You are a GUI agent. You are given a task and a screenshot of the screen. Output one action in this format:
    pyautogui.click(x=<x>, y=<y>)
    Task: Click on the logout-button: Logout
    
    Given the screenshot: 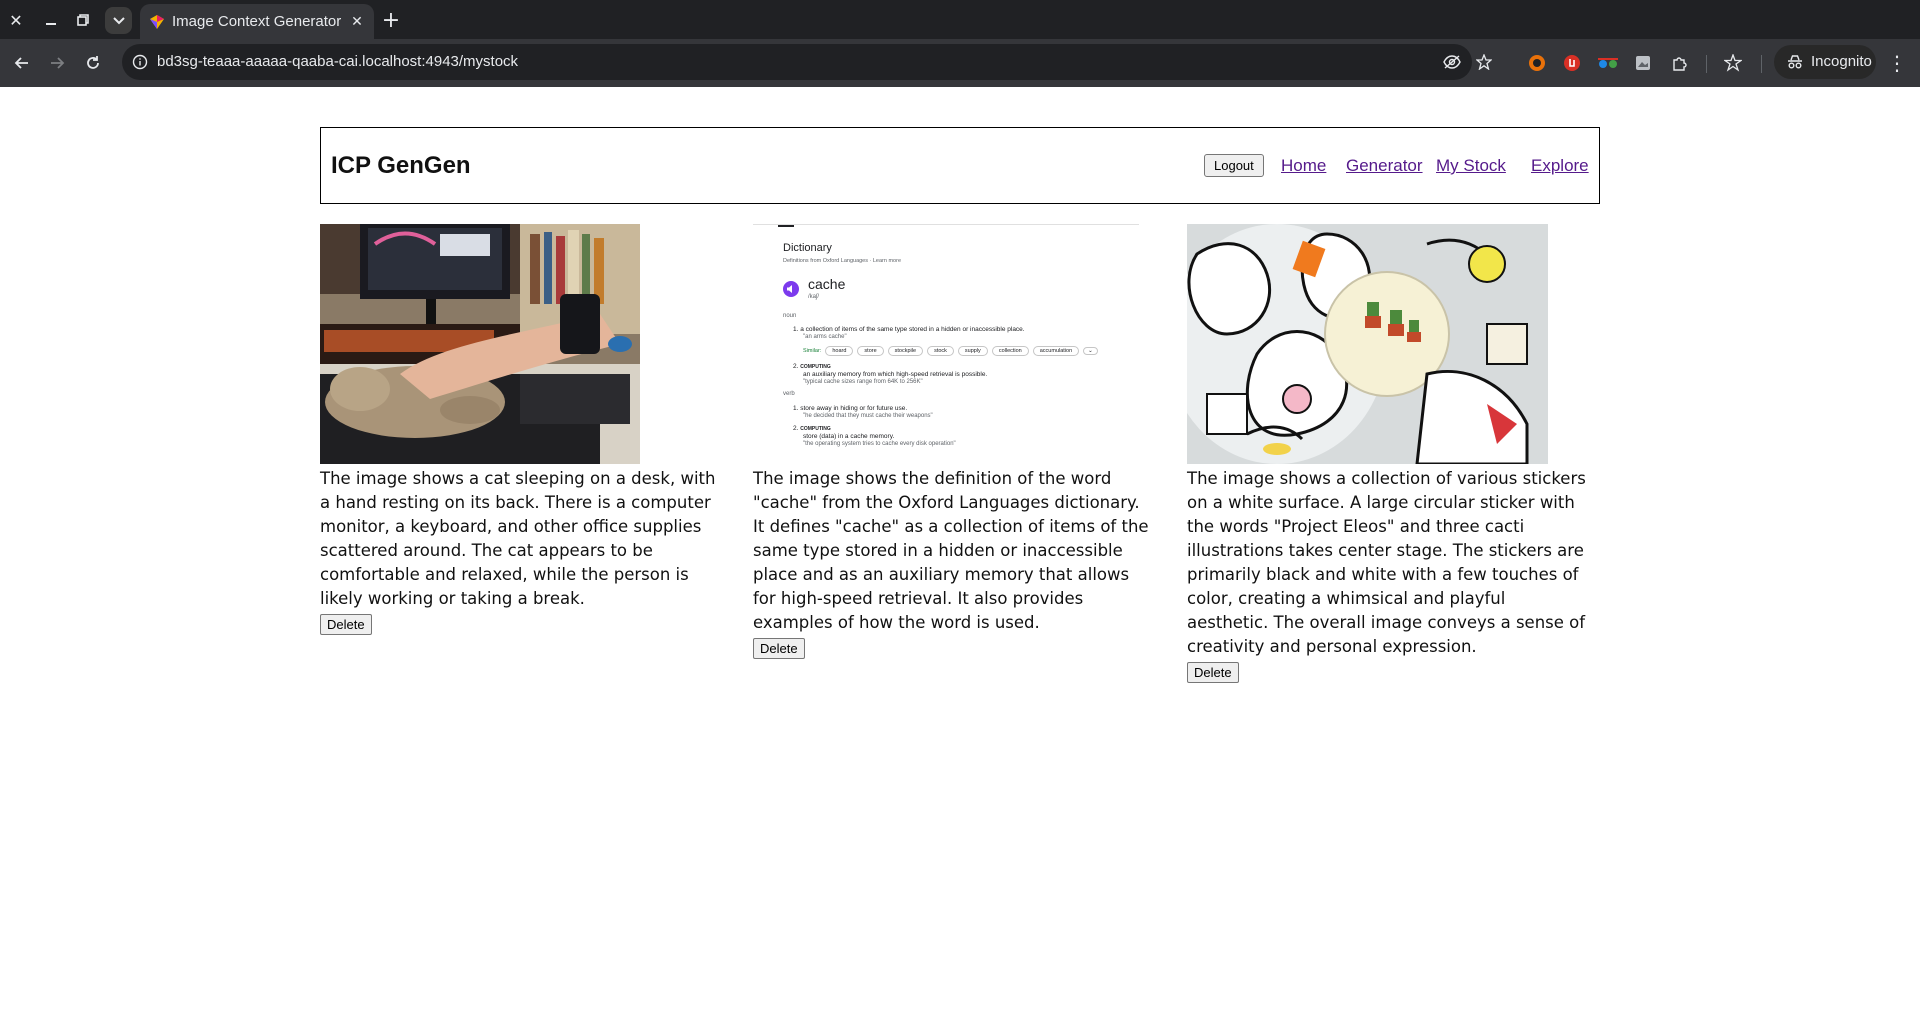 What is the action you would take?
    pyautogui.click(x=1234, y=165)
    